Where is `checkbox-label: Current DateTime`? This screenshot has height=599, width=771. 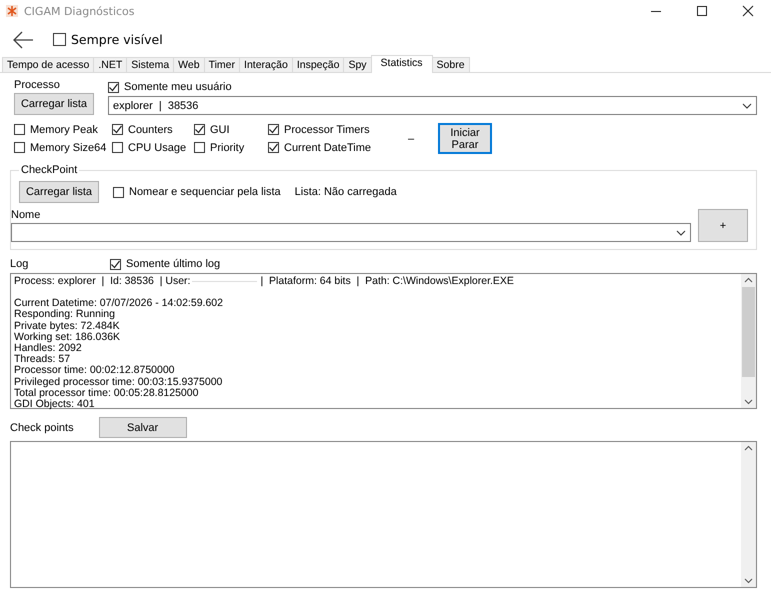
checkbox-label: Current DateTime is located at coordinates (328, 148).